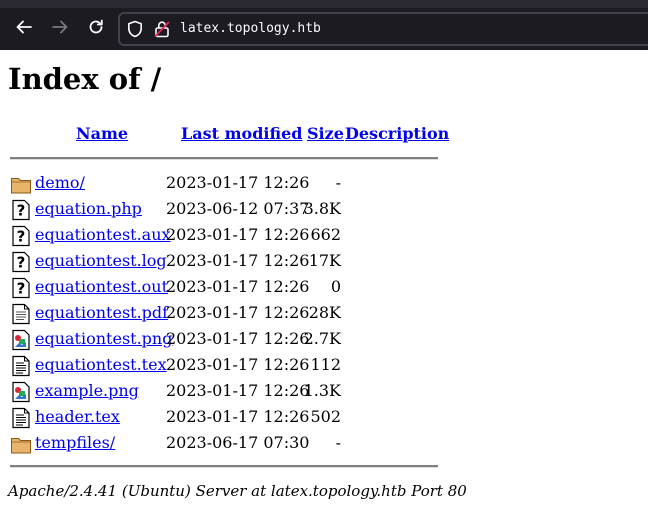 This screenshot has width=648, height=514. I want to click on arrow-right-icon, so click(60, 27).